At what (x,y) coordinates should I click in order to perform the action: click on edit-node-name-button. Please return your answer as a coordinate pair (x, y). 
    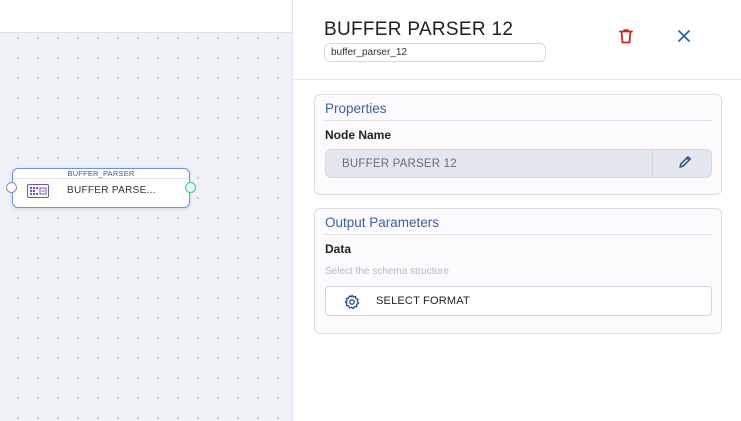
    Looking at the image, I should click on (685, 164).